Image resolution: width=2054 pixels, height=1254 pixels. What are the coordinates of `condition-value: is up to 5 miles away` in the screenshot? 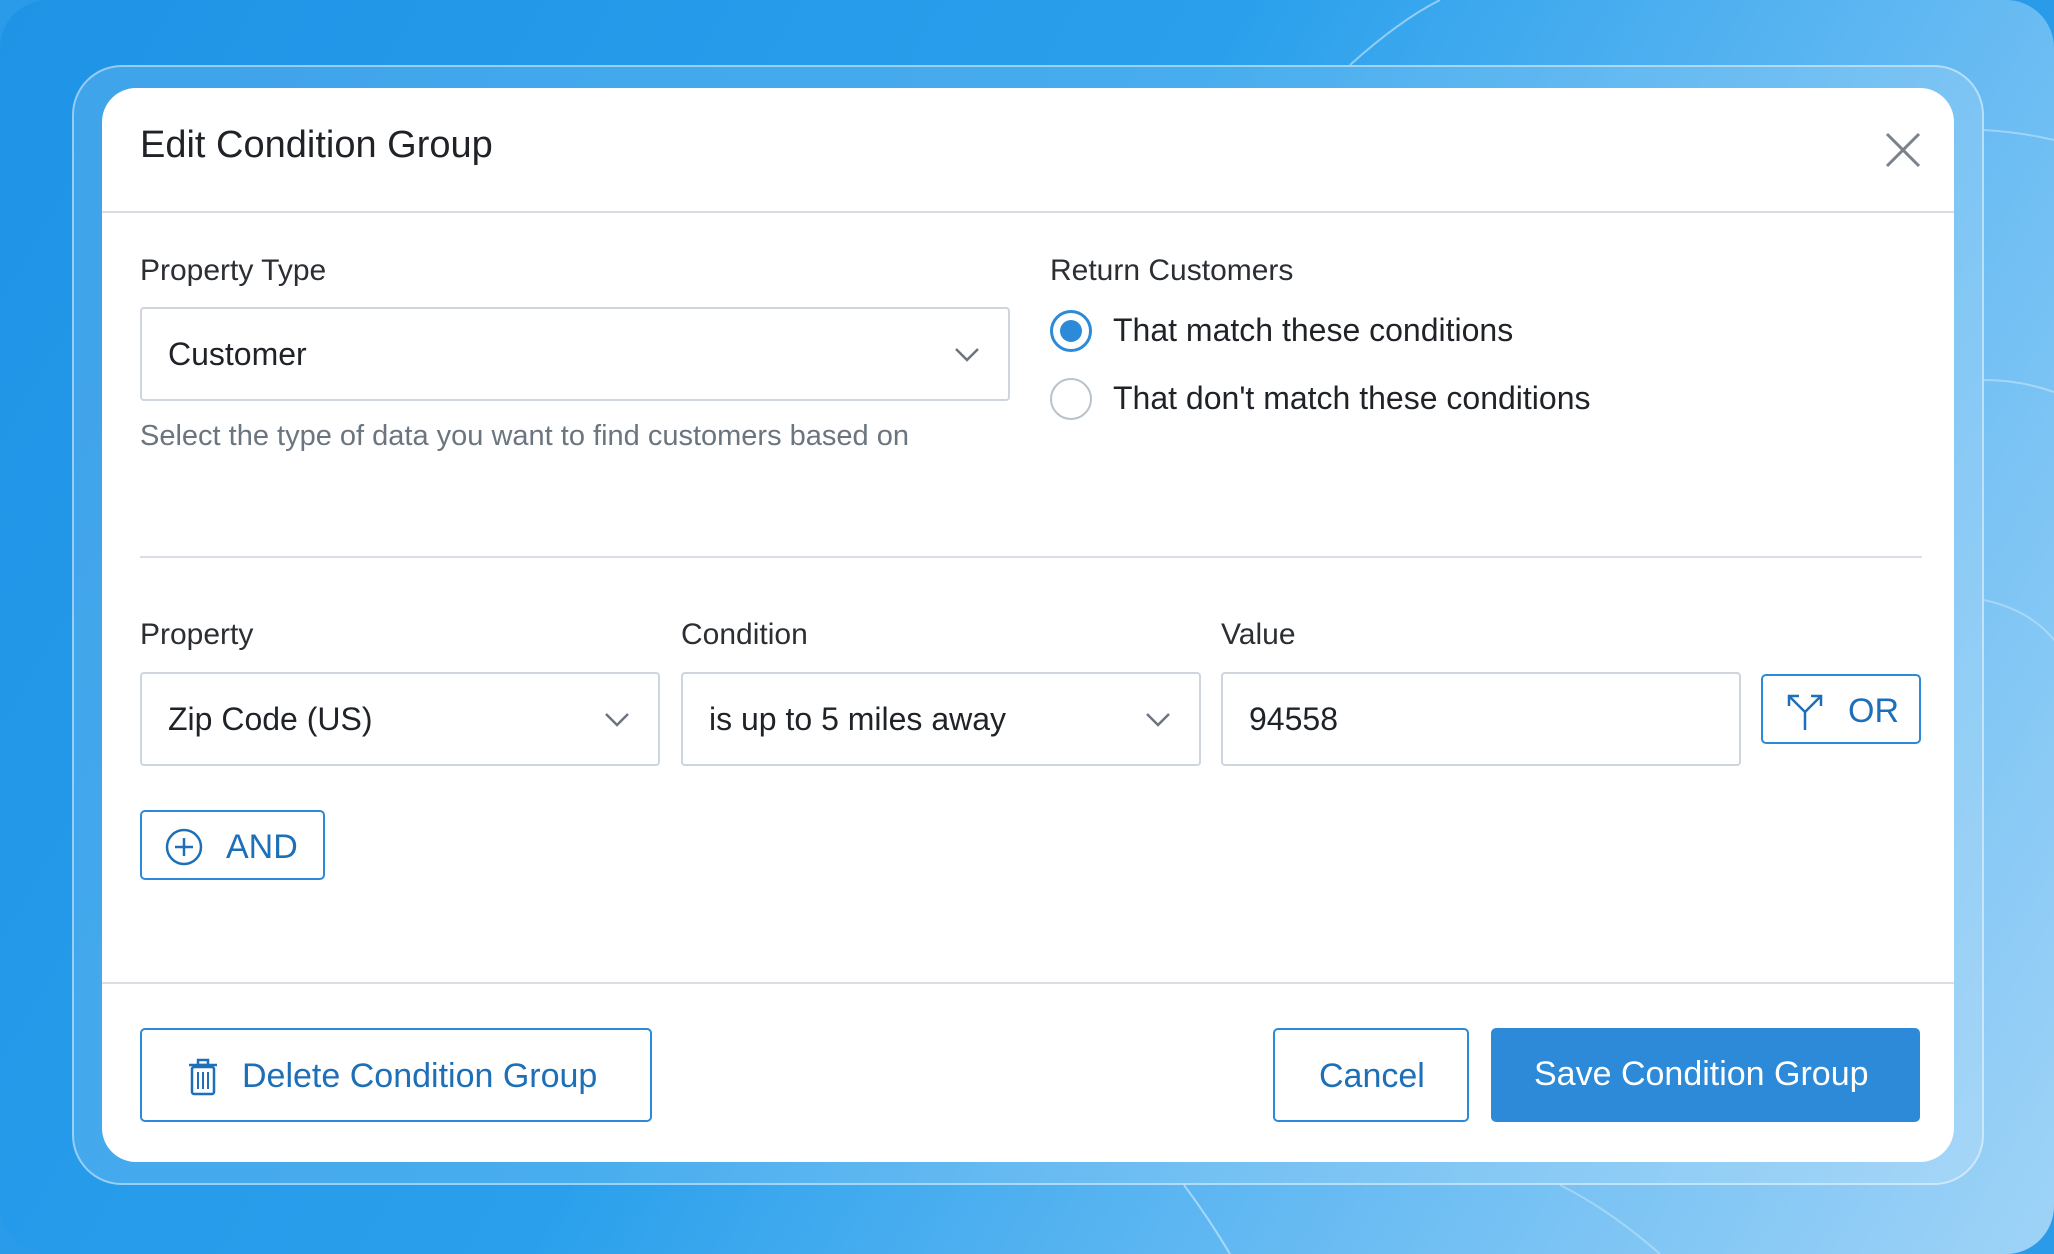 It's located at (858, 719).